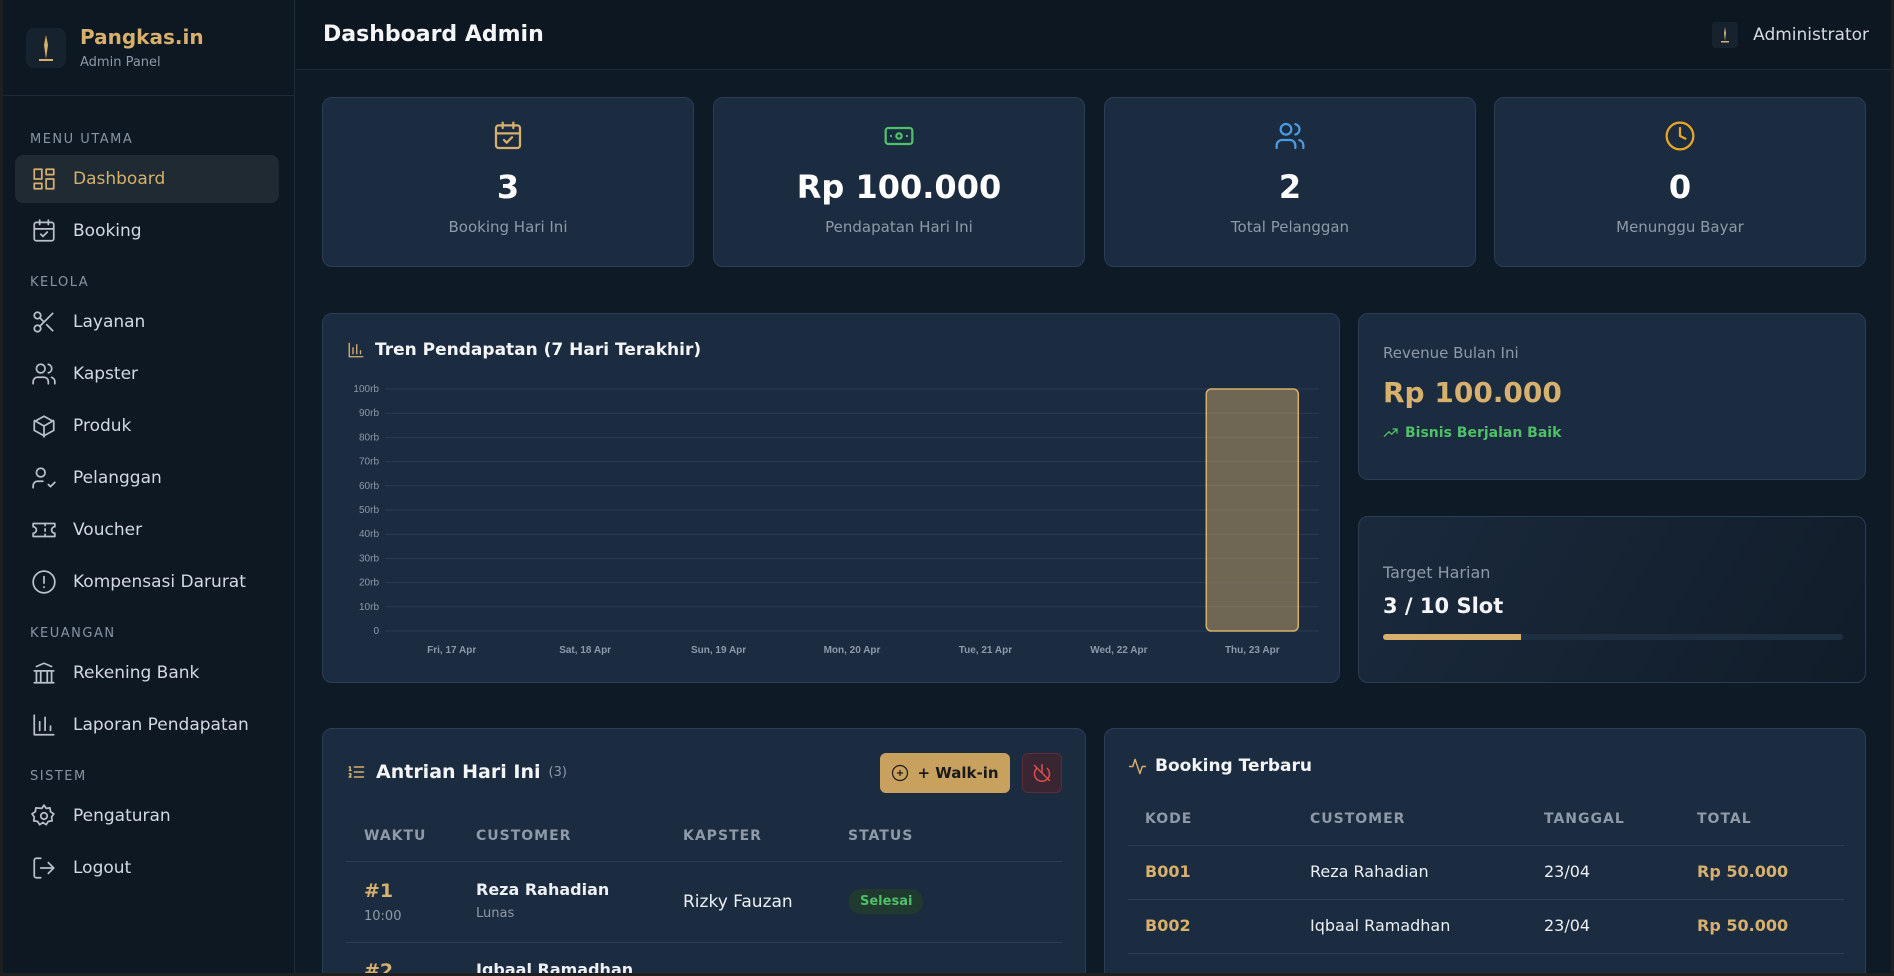  I want to click on booking-code: B002, so click(1168, 925).